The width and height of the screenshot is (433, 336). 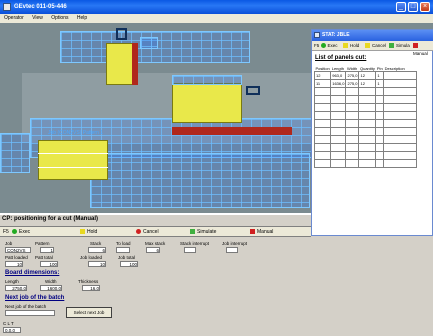 What do you see at coordinates (32, 273) in the screenshot?
I see `board-dimensions-heading: Board dimensions:` at bounding box center [32, 273].